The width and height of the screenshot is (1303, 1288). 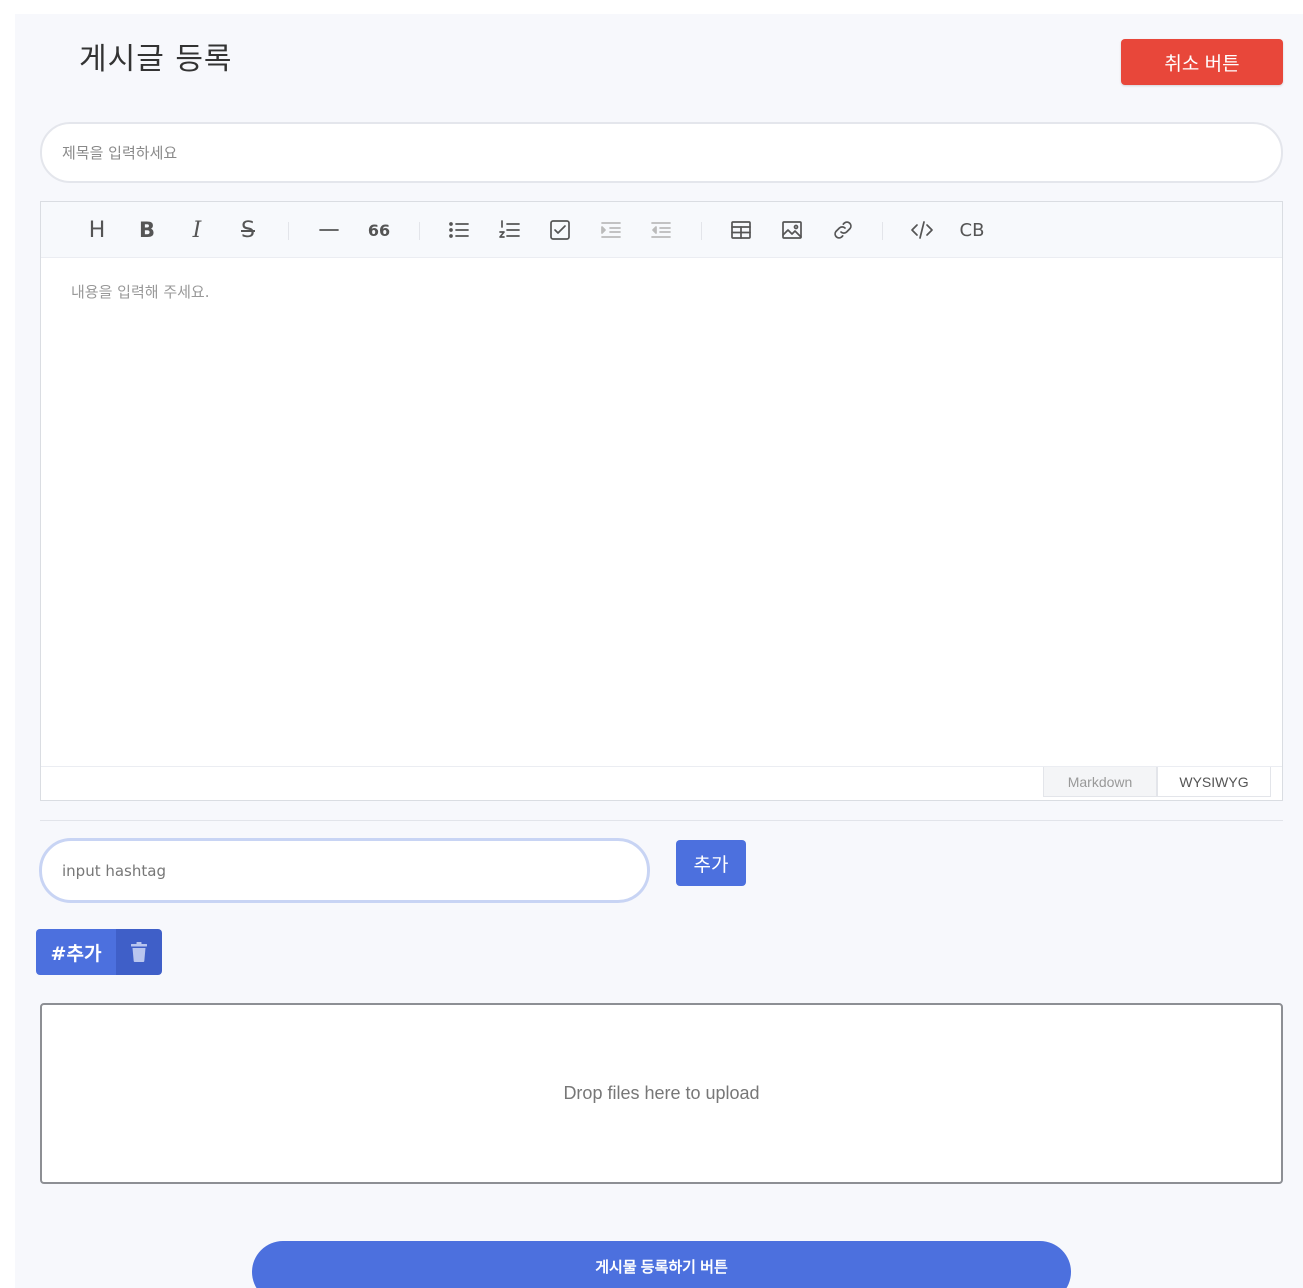 I want to click on italic-icon: I, so click(x=197, y=230).